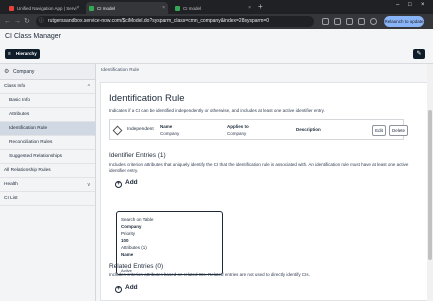 Image resolution: width=433 pixels, height=301 pixels. I want to click on chevron-up-icon: ^, so click(88, 87).